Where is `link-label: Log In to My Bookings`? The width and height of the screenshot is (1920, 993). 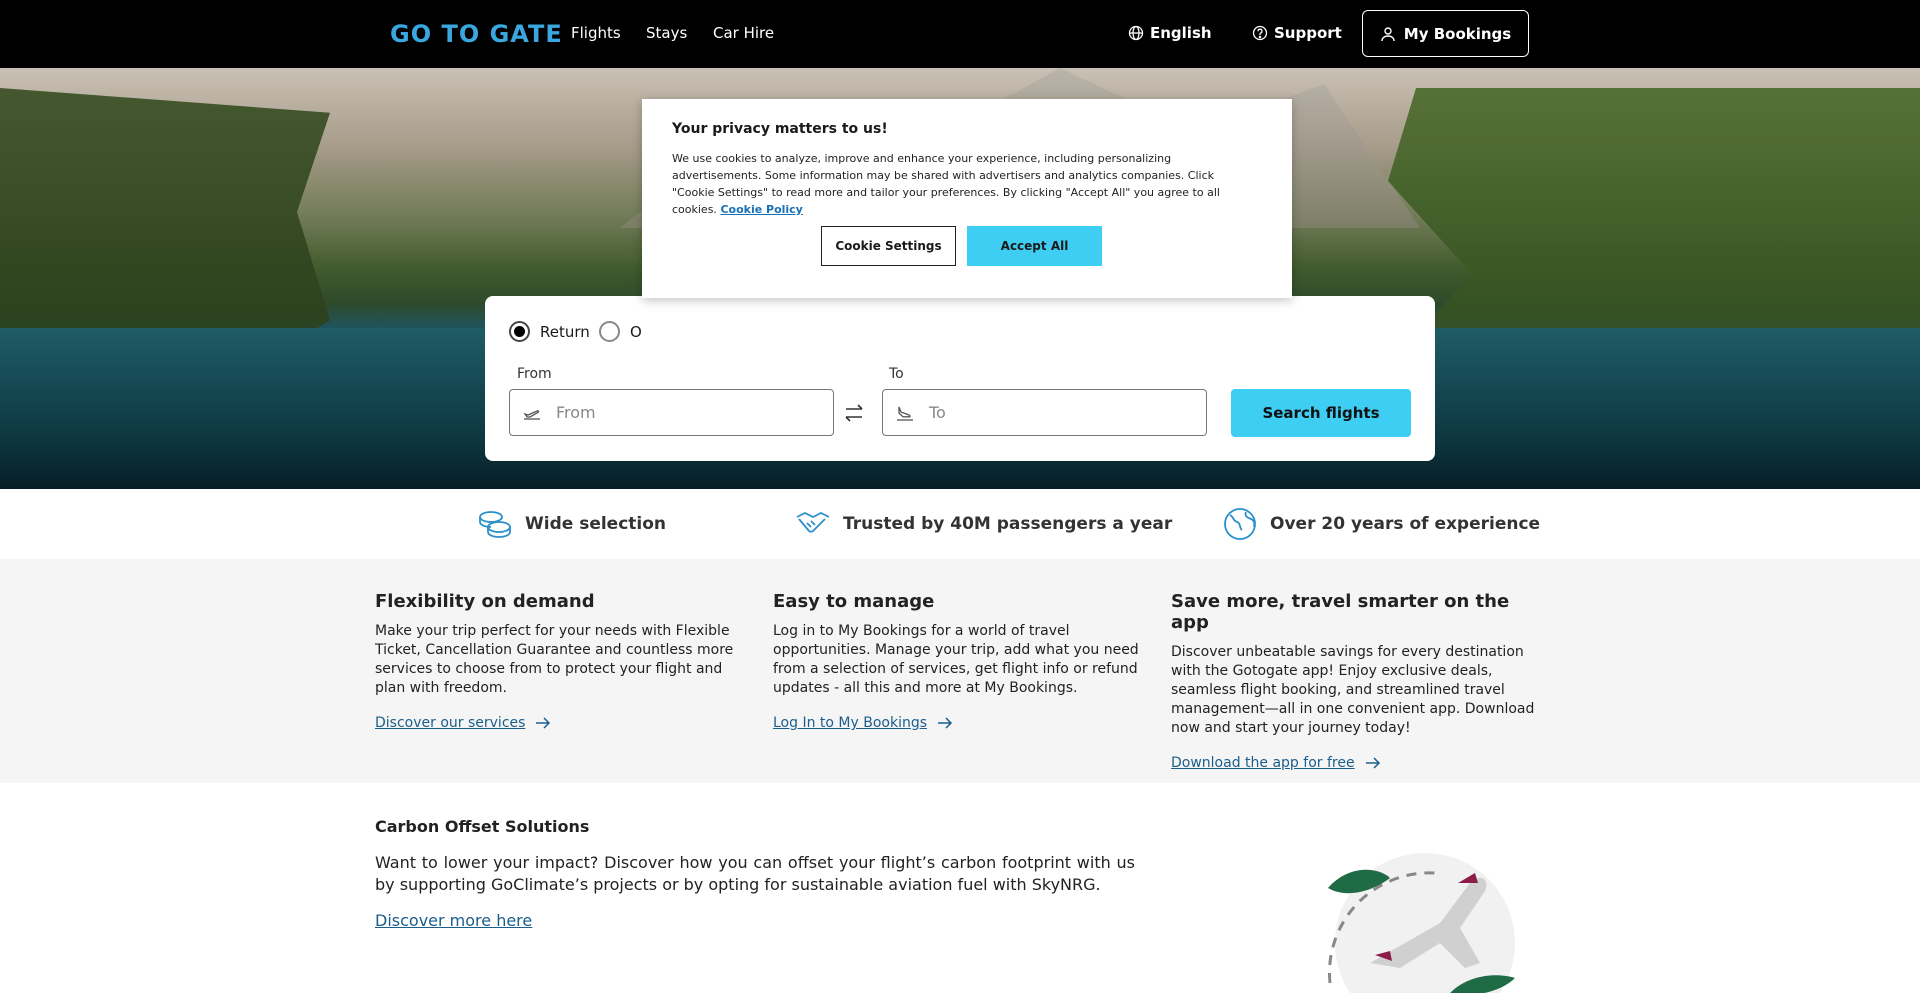 link-label: Log In to My Bookings is located at coordinates (850, 723).